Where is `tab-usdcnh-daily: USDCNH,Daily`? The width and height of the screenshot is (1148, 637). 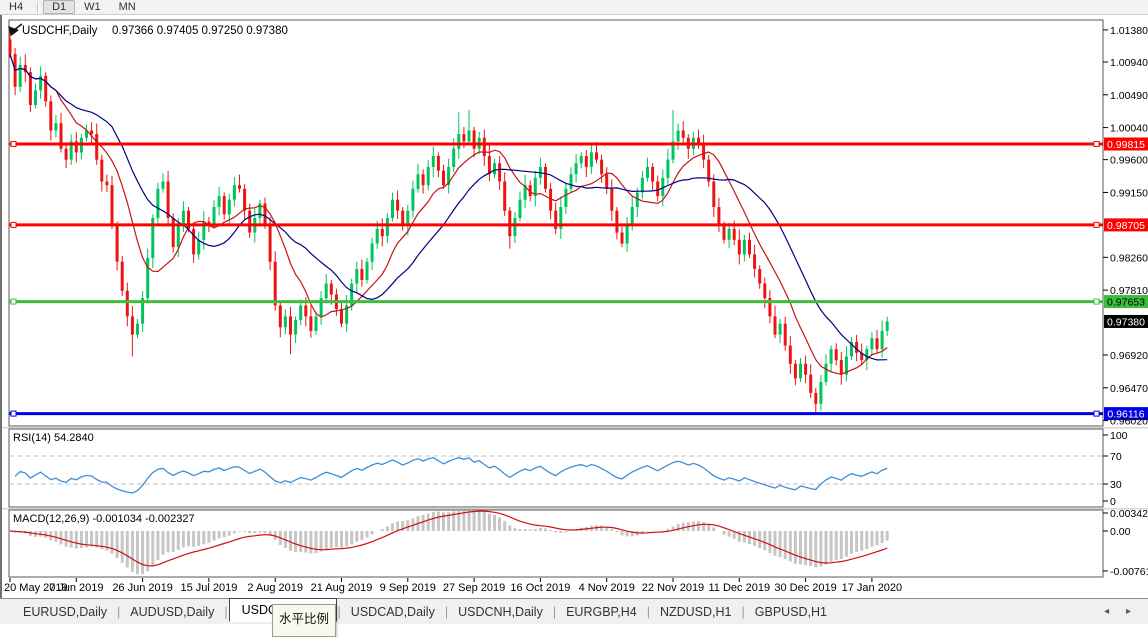 tab-usdcnh-daily: USDCNH,Daily is located at coordinates (500, 612).